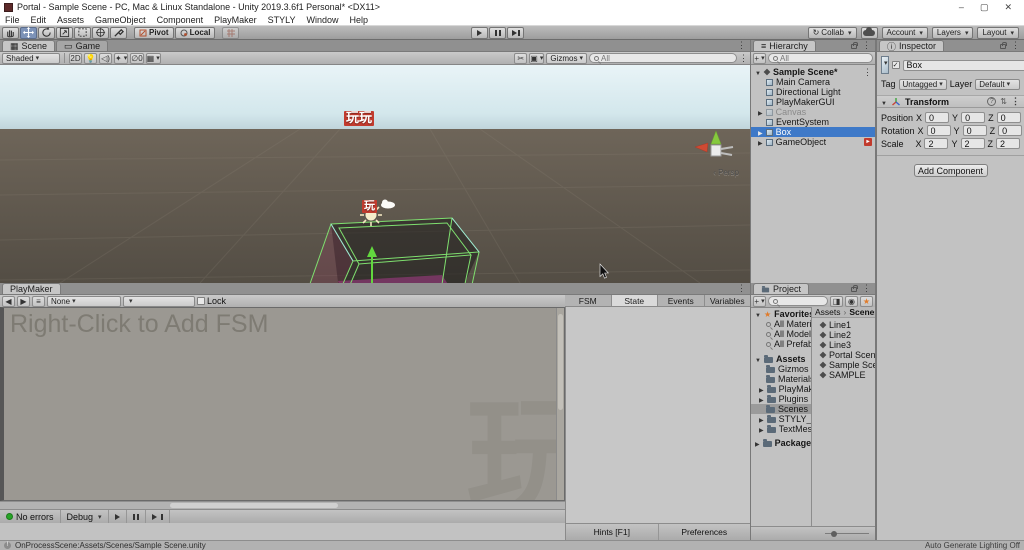 This screenshot has height=550, width=1024. Describe the element at coordinates (862, 312) in the screenshot. I see `breadcrumb-current: Scenes` at that location.